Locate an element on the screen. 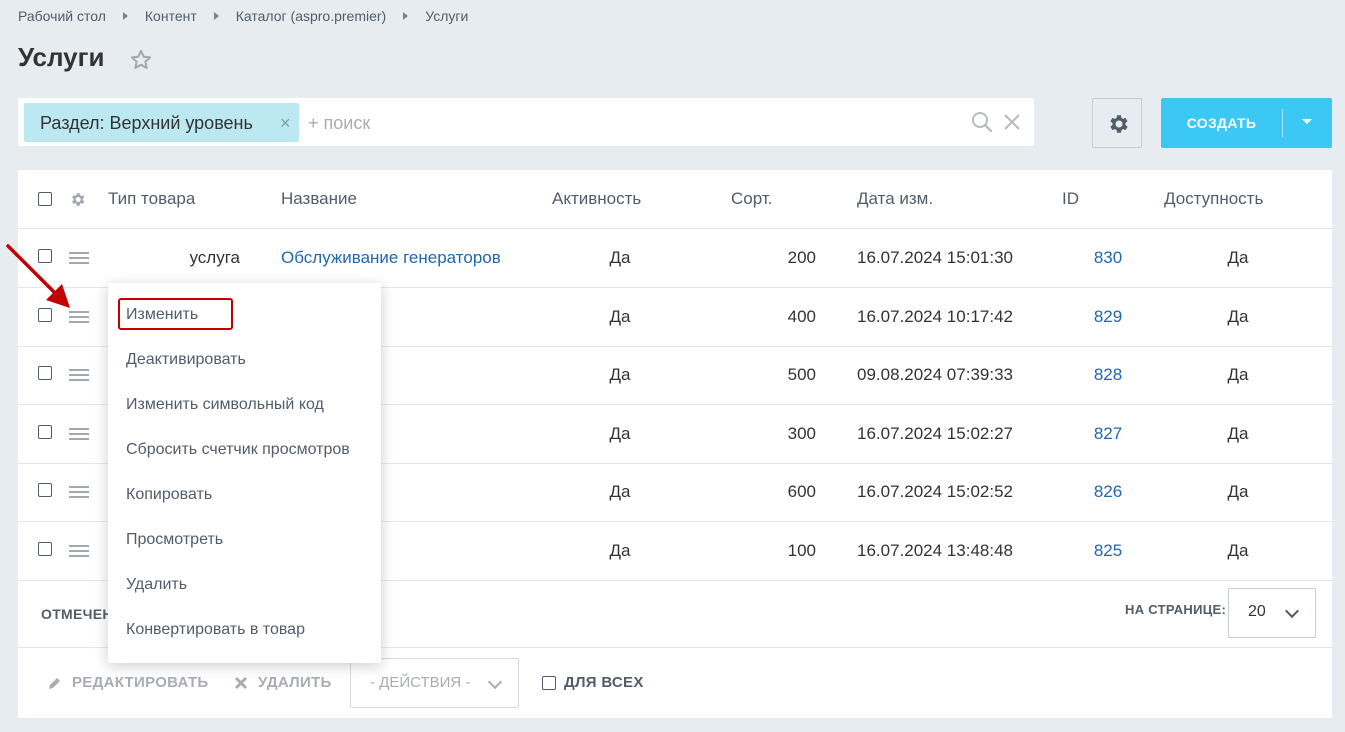  cell-date: 16.07.2024 10:17:42 is located at coordinates (935, 316).